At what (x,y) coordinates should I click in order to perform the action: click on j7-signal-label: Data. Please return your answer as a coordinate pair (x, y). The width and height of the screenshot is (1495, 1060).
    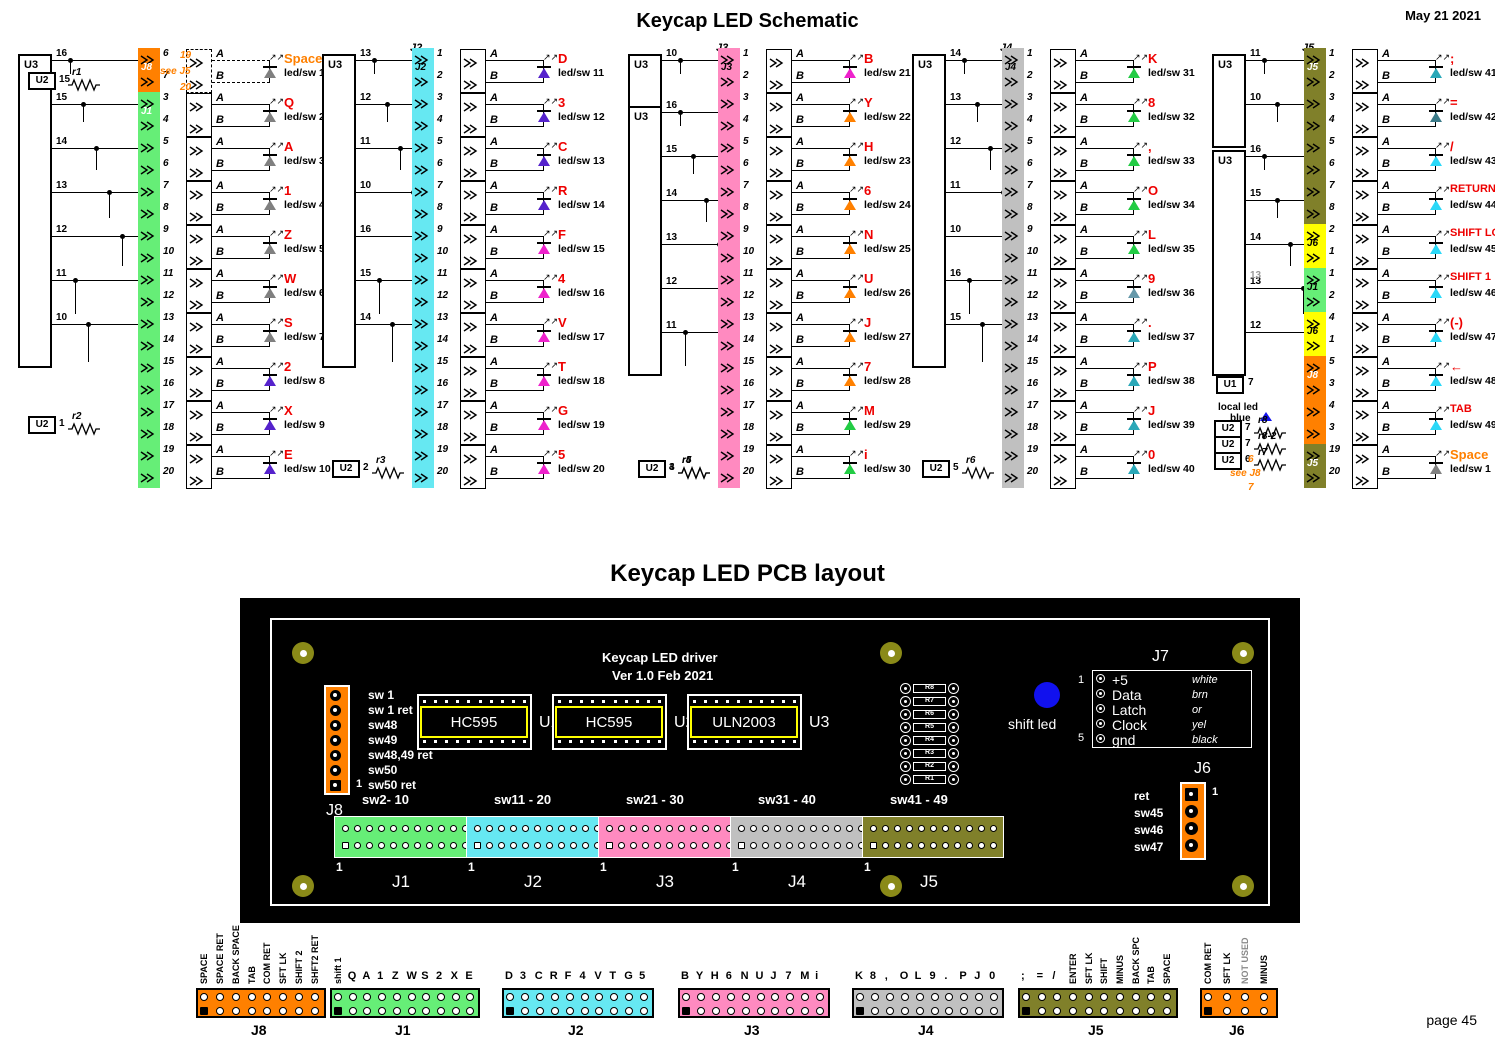
    Looking at the image, I should click on (1127, 695).